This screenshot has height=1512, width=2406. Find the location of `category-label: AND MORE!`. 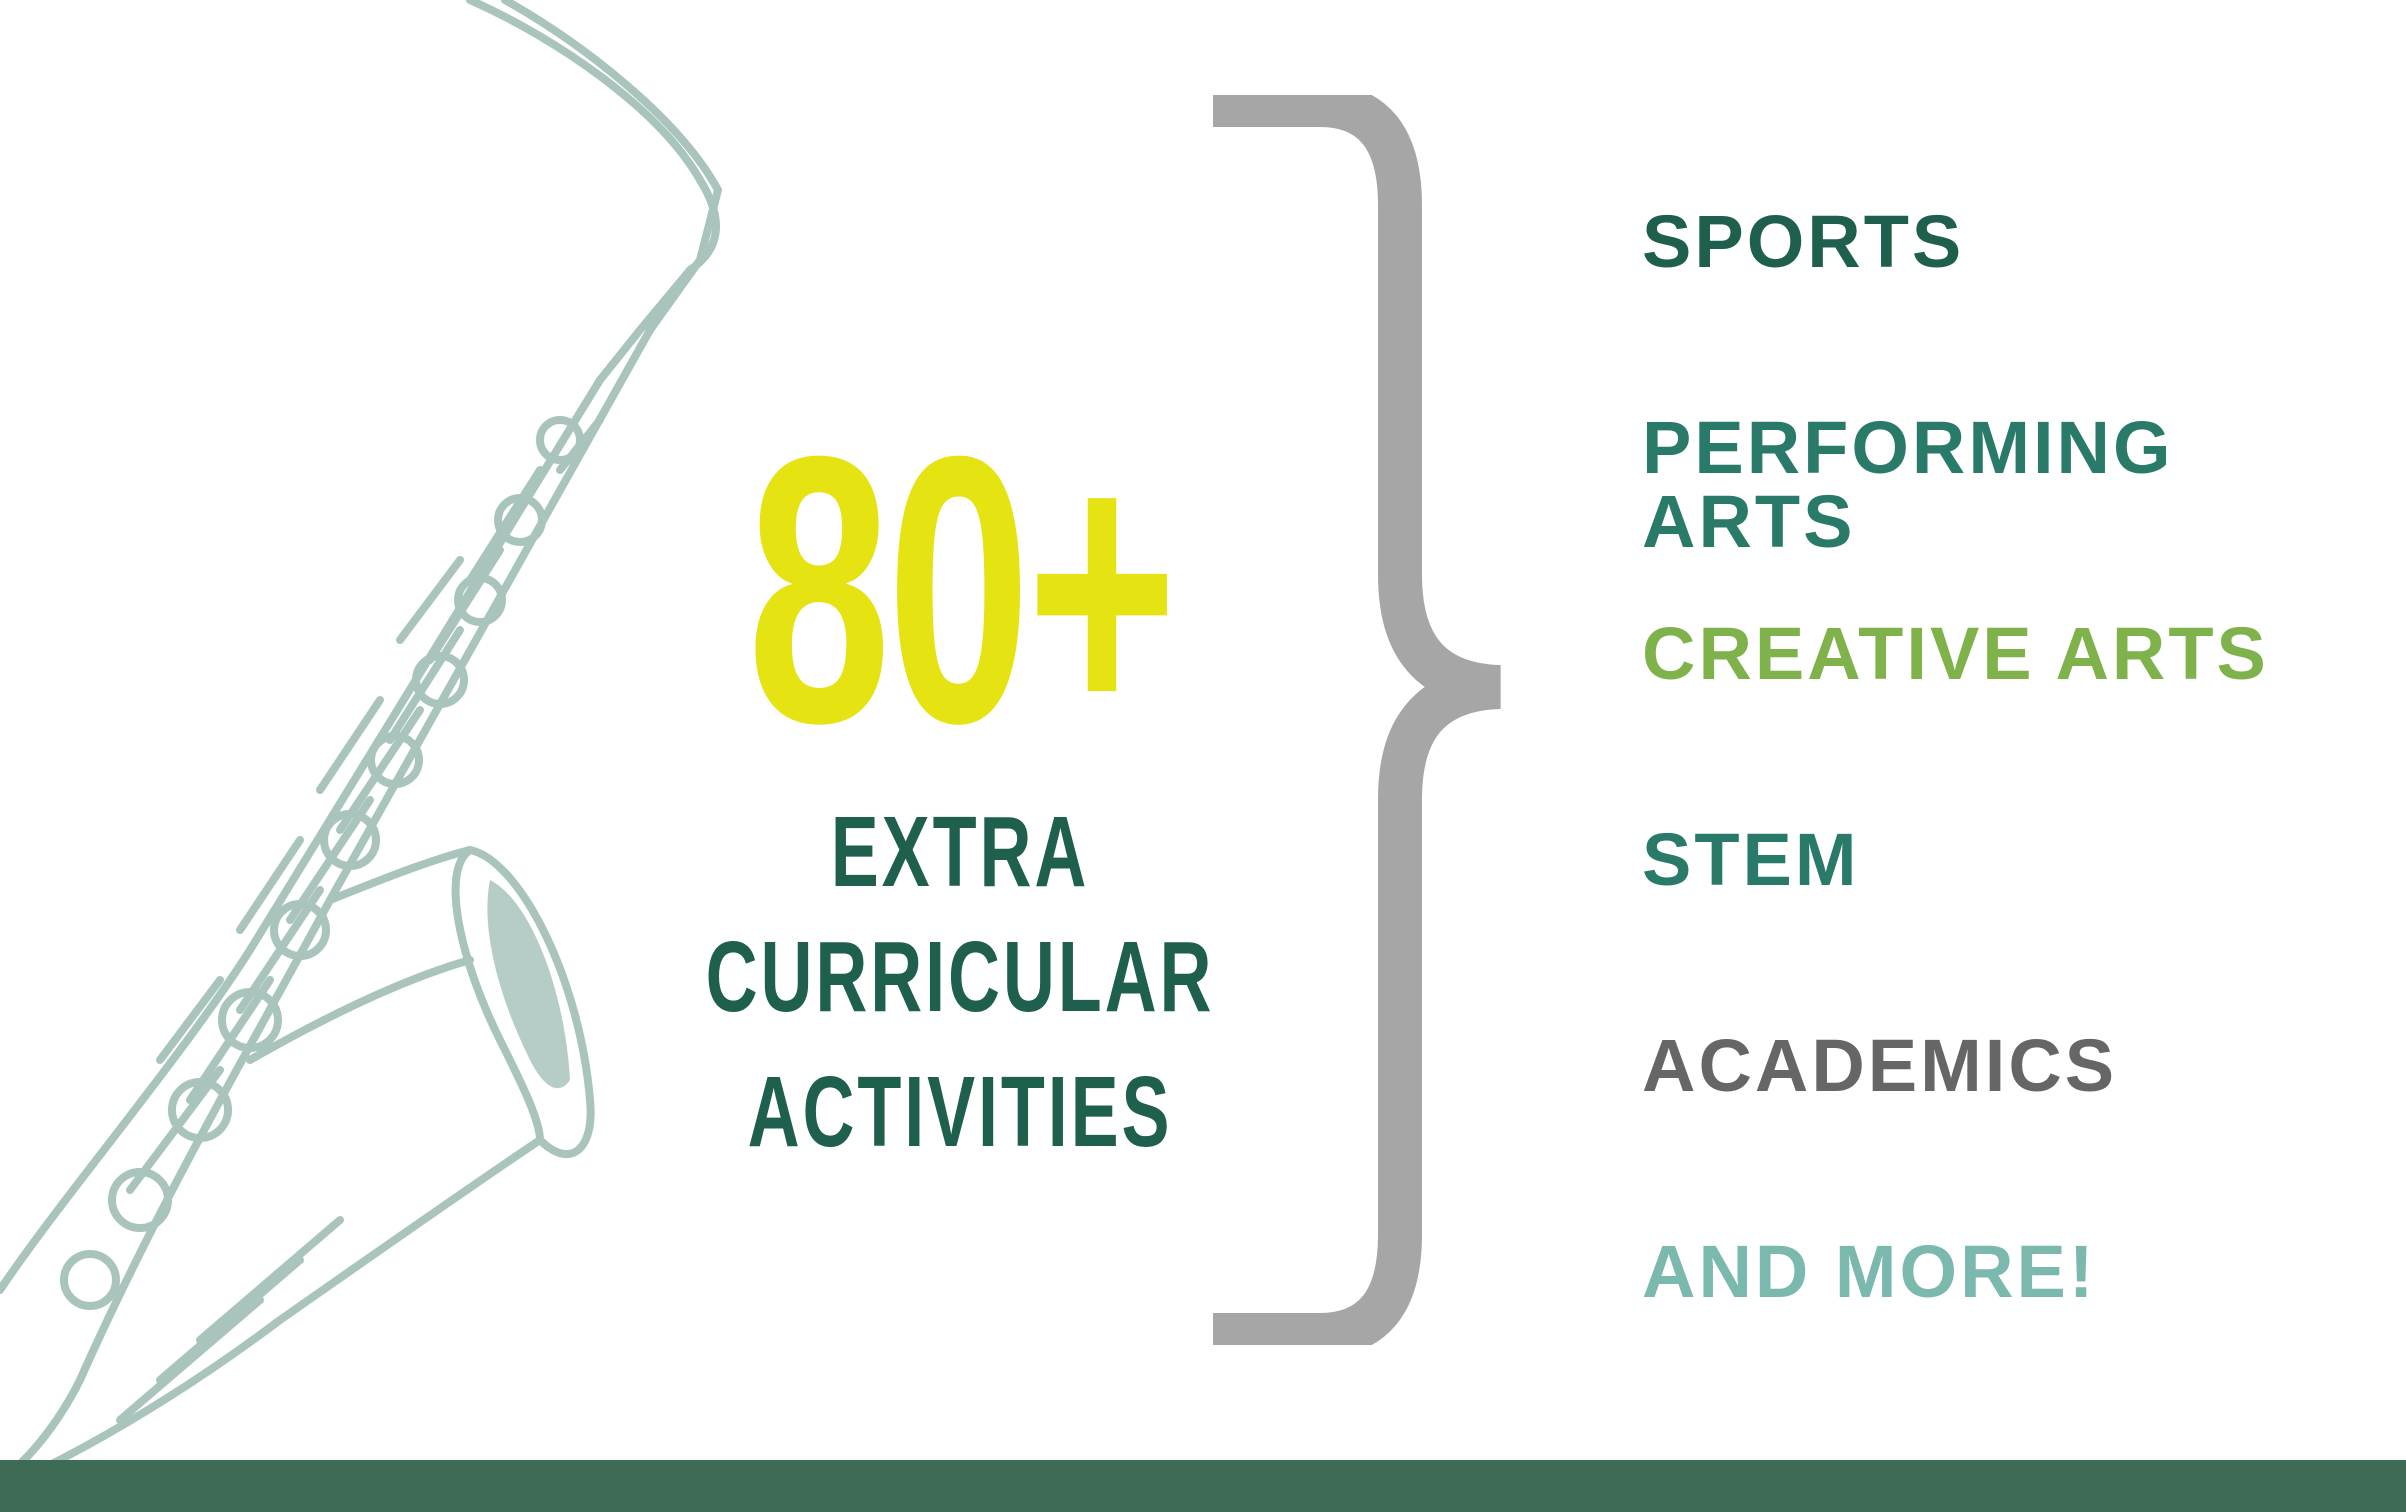

category-label: AND MORE! is located at coordinates (1869, 1271).